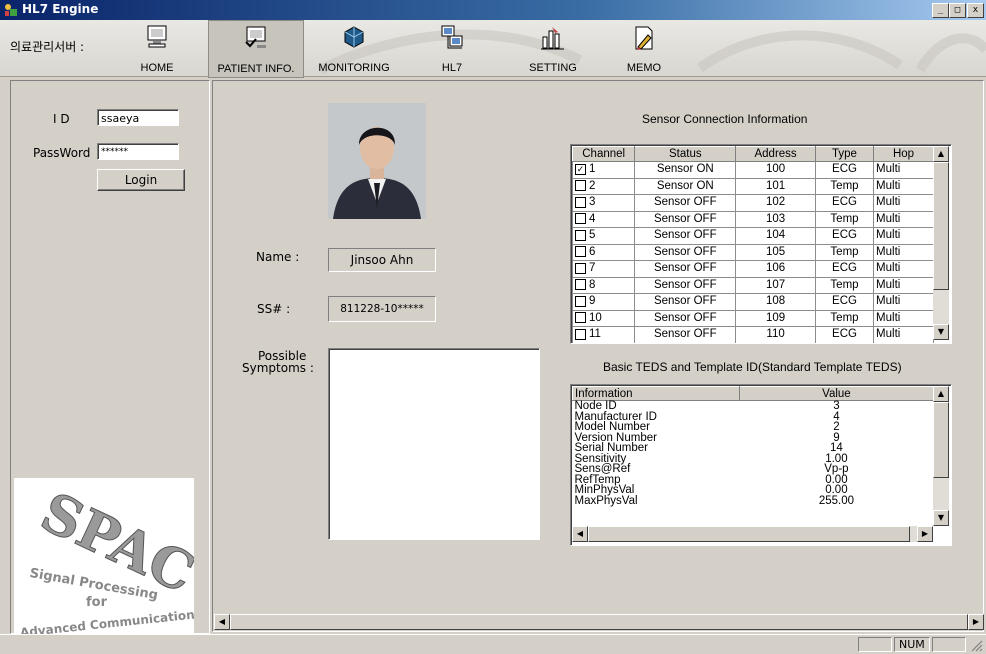 The image size is (986, 654). Describe the element at coordinates (976, 645) in the screenshot. I see `resize-grip-icon` at that location.